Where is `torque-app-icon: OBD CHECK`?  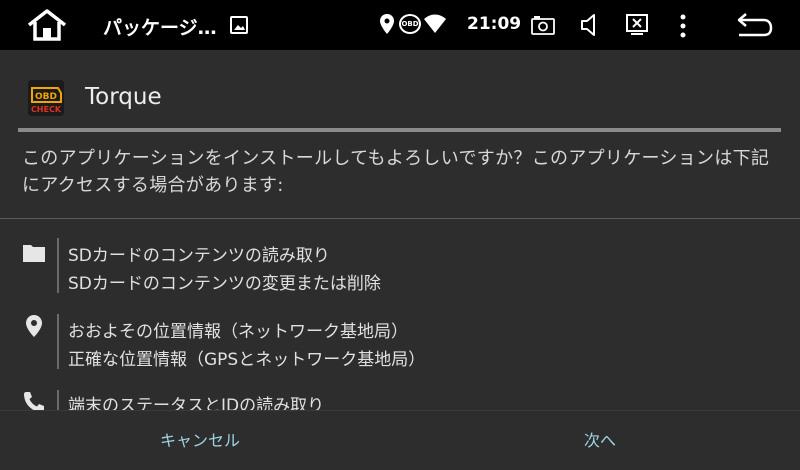 torque-app-icon: OBD CHECK is located at coordinates (46, 98).